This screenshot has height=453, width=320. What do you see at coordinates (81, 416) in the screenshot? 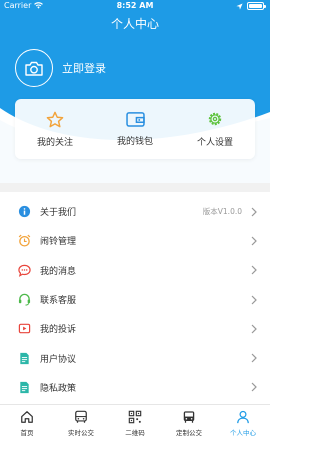
I see `bus-front-icon` at bounding box center [81, 416].